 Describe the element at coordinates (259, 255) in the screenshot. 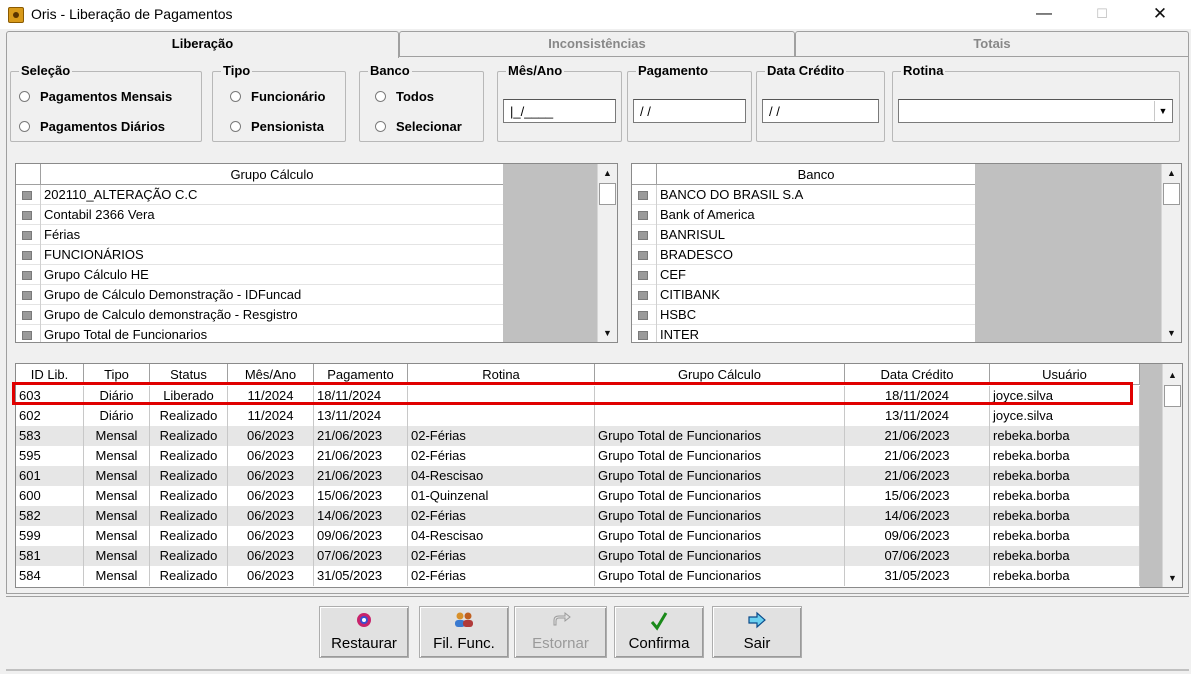

I see `grupo-calculo-list-item: FUNCIONÁRIOS` at that location.